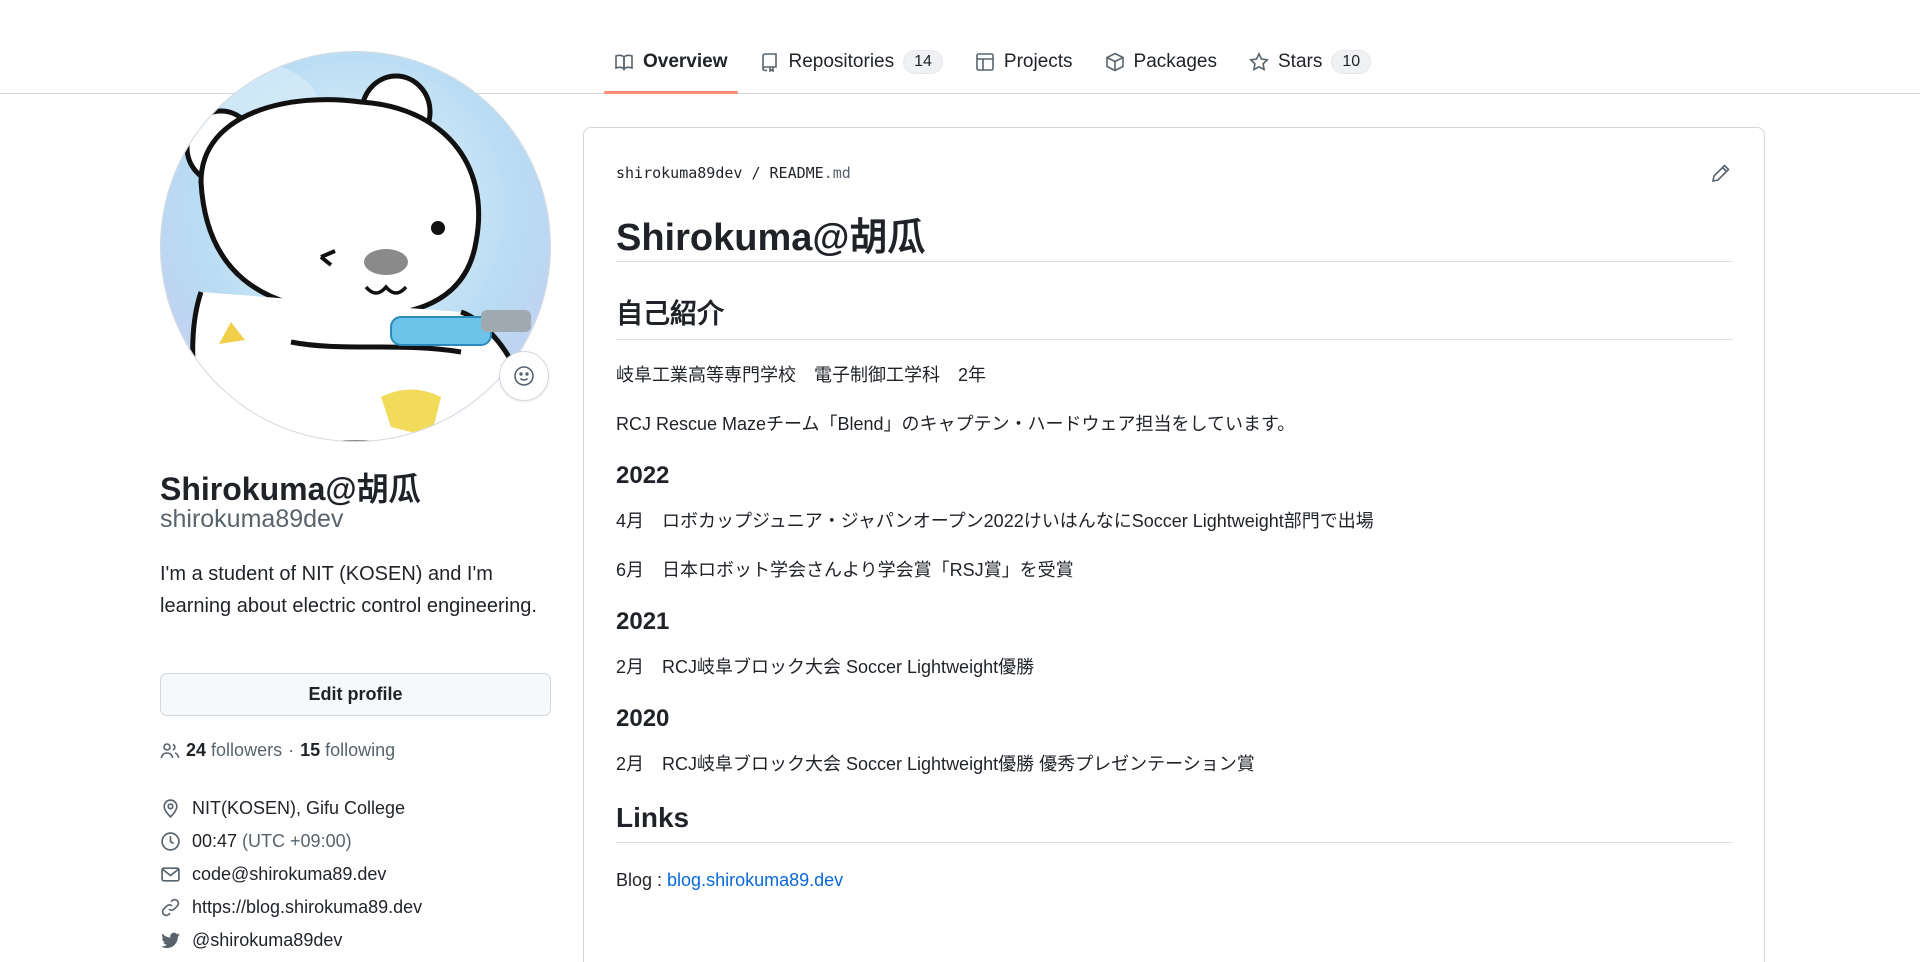  I want to click on readme-filename-link: README.md, so click(810, 173).